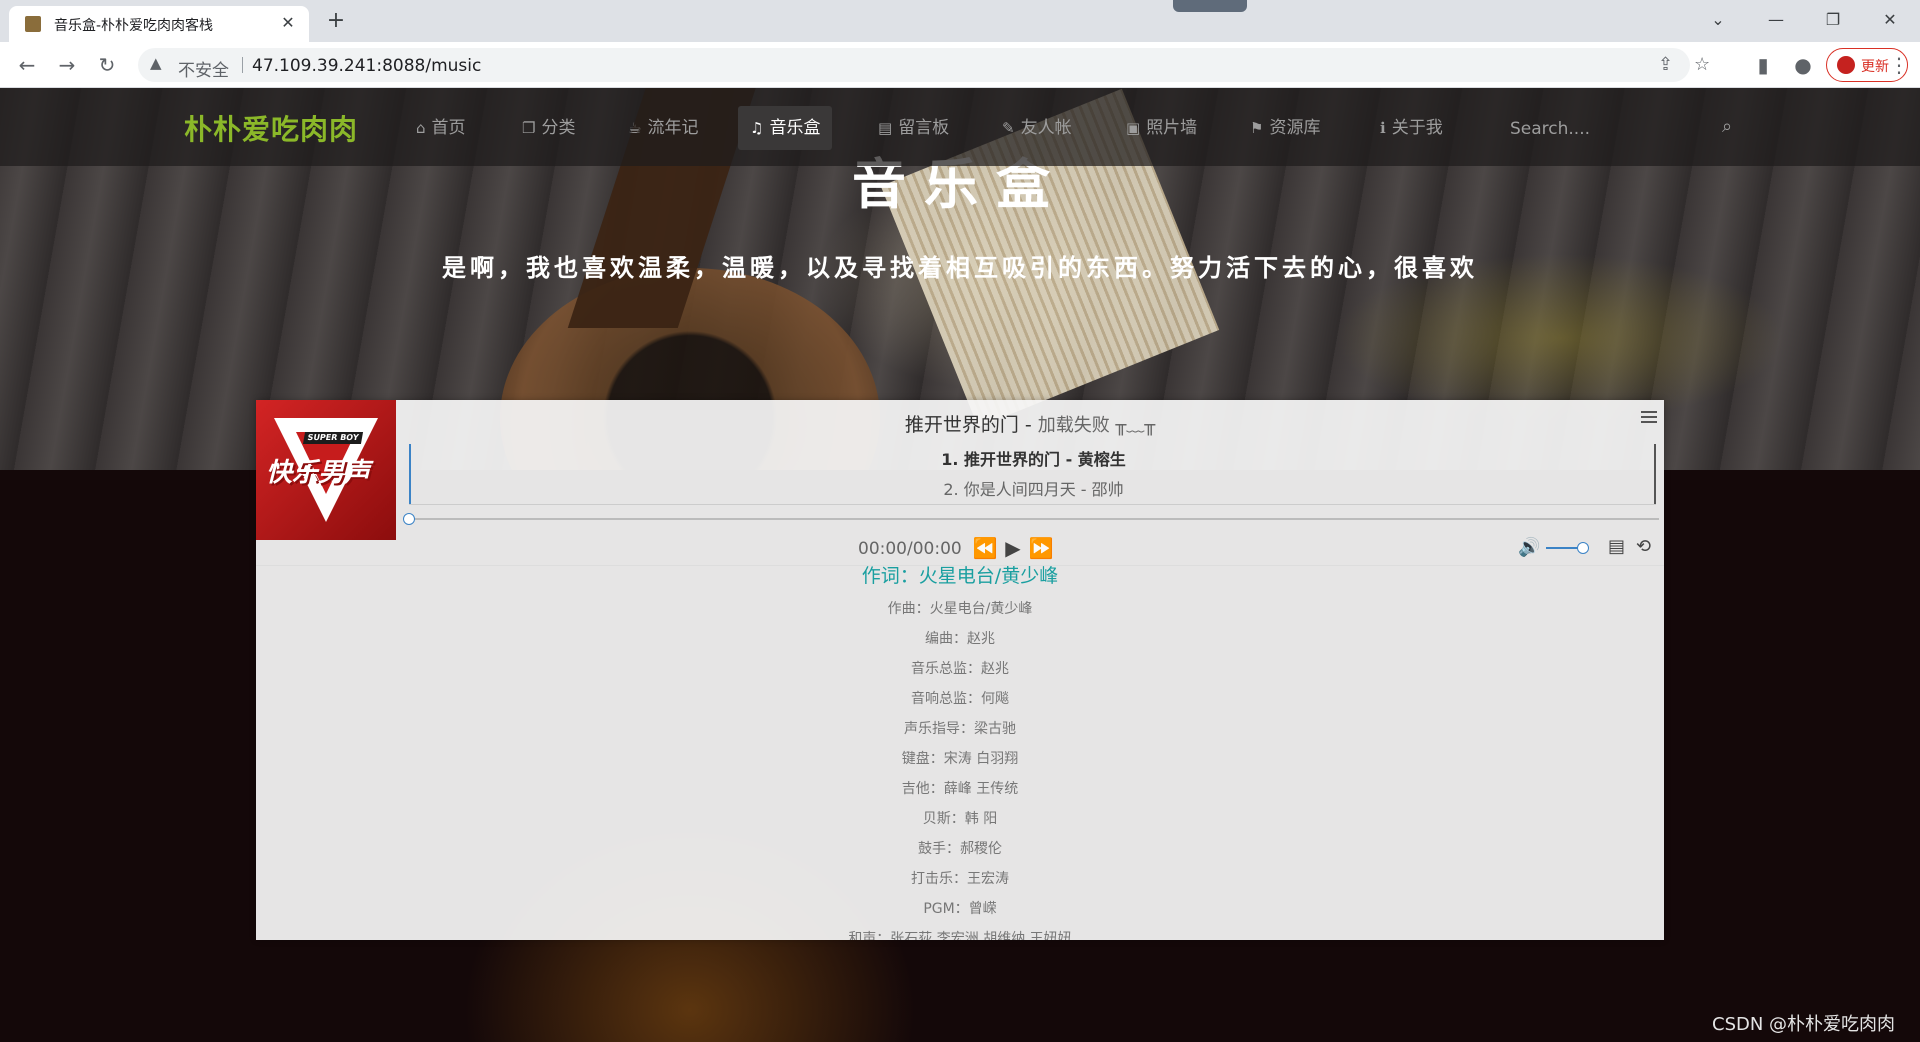 The height and width of the screenshot is (1042, 1920). I want to click on nav-item-category: ❐ 分类, so click(548, 128).